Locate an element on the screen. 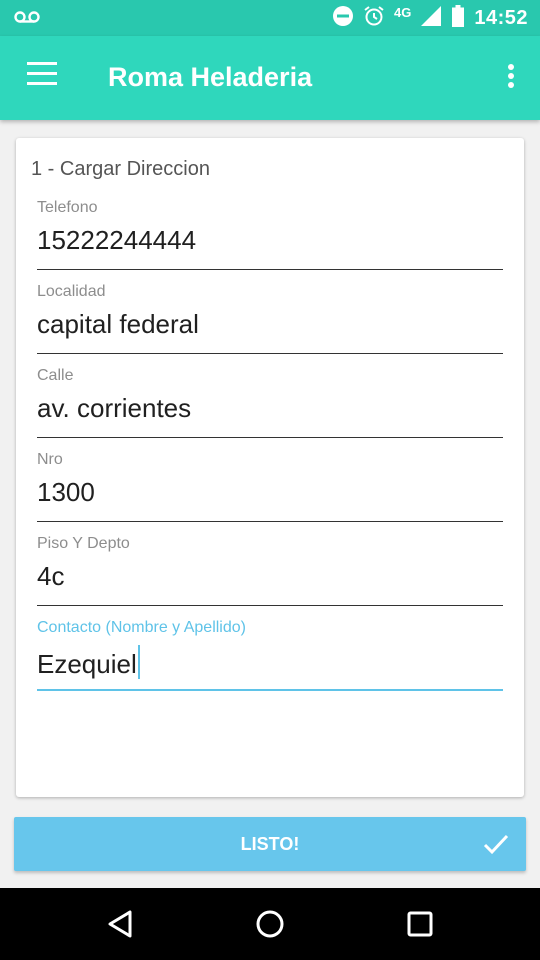 The height and width of the screenshot is (960, 540). contacto-input: Ezequiel is located at coordinates (88, 662).